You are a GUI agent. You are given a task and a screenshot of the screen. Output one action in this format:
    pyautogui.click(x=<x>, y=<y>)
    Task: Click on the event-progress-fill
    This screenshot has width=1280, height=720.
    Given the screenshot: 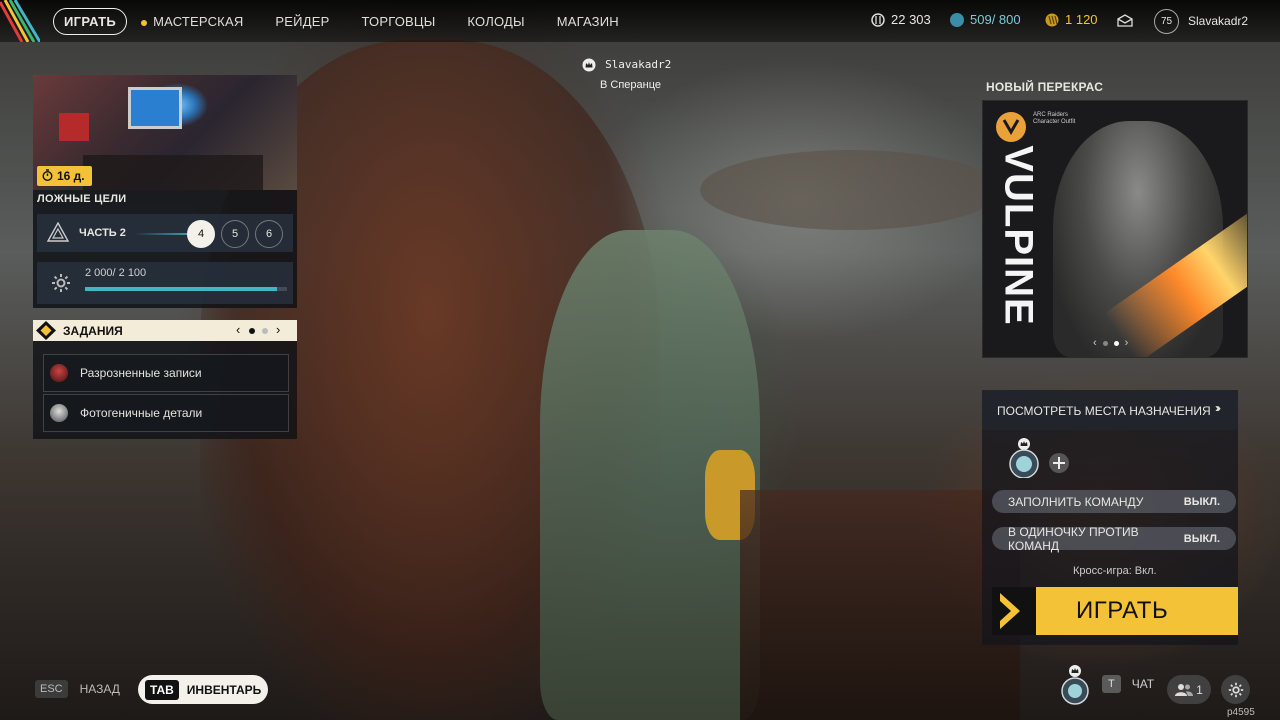 What is the action you would take?
    pyautogui.click(x=181, y=289)
    